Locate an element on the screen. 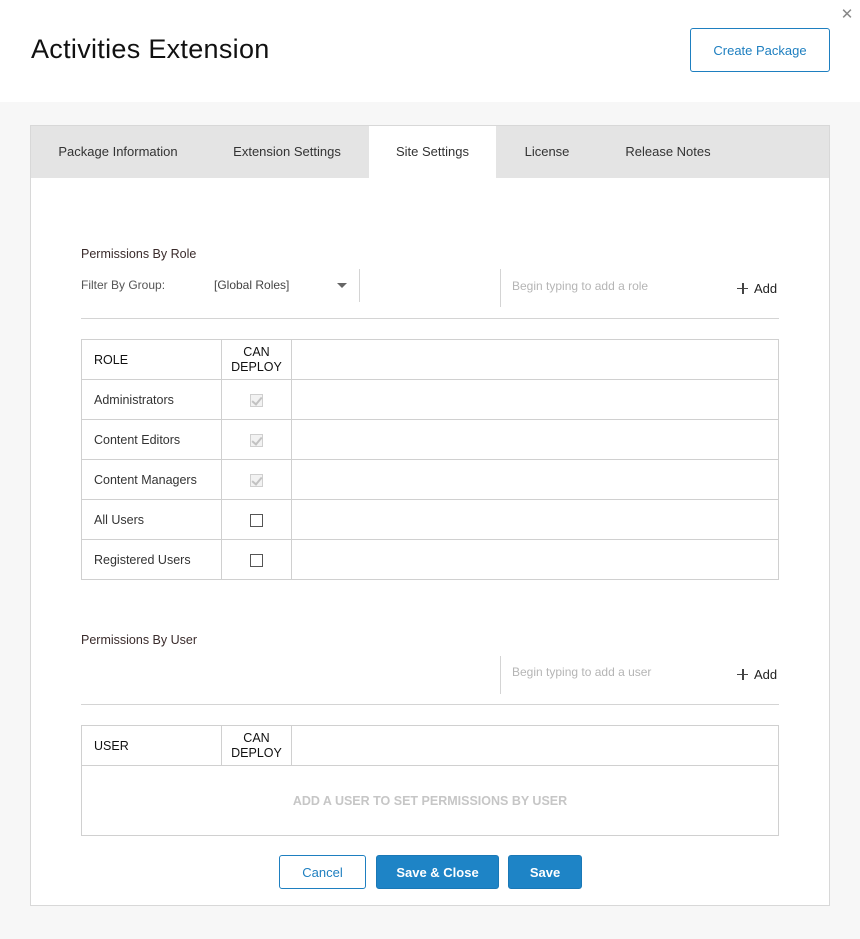  table-row: Administrators is located at coordinates (430, 399).